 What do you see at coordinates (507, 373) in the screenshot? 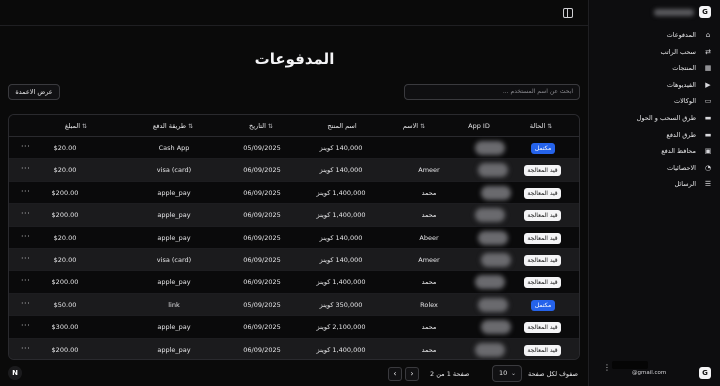
I see `rows-per-page-select: 10 ⌄` at bounding box center [507, 373].